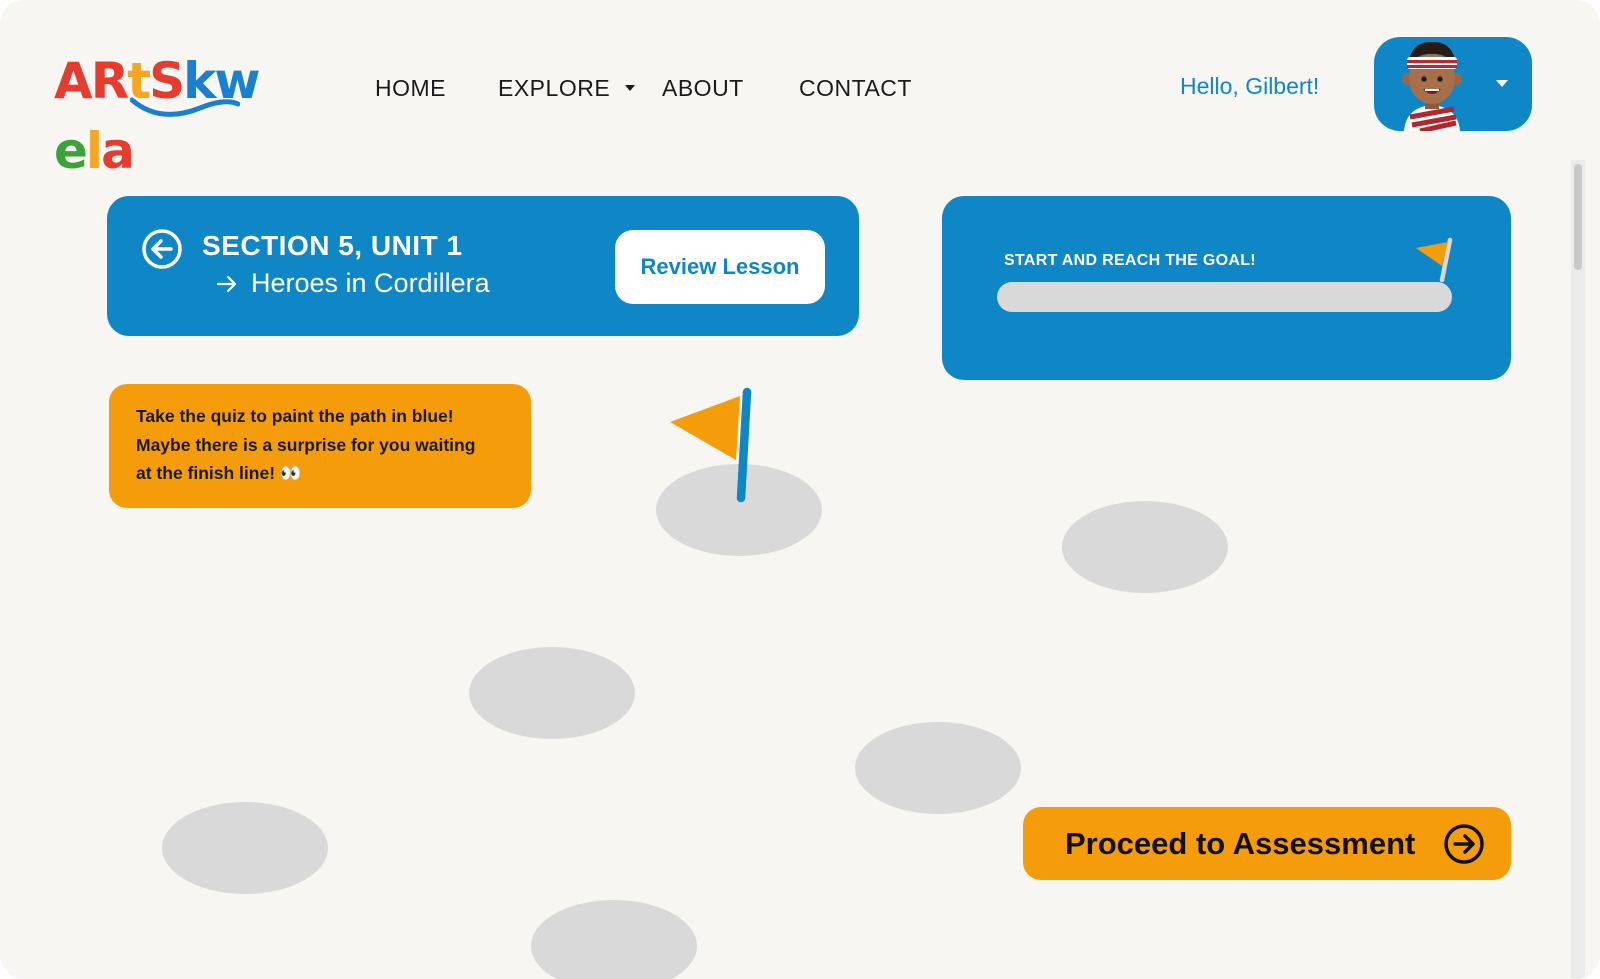  I want to click on nav-about-label: ABOUT, so click(703, 88).